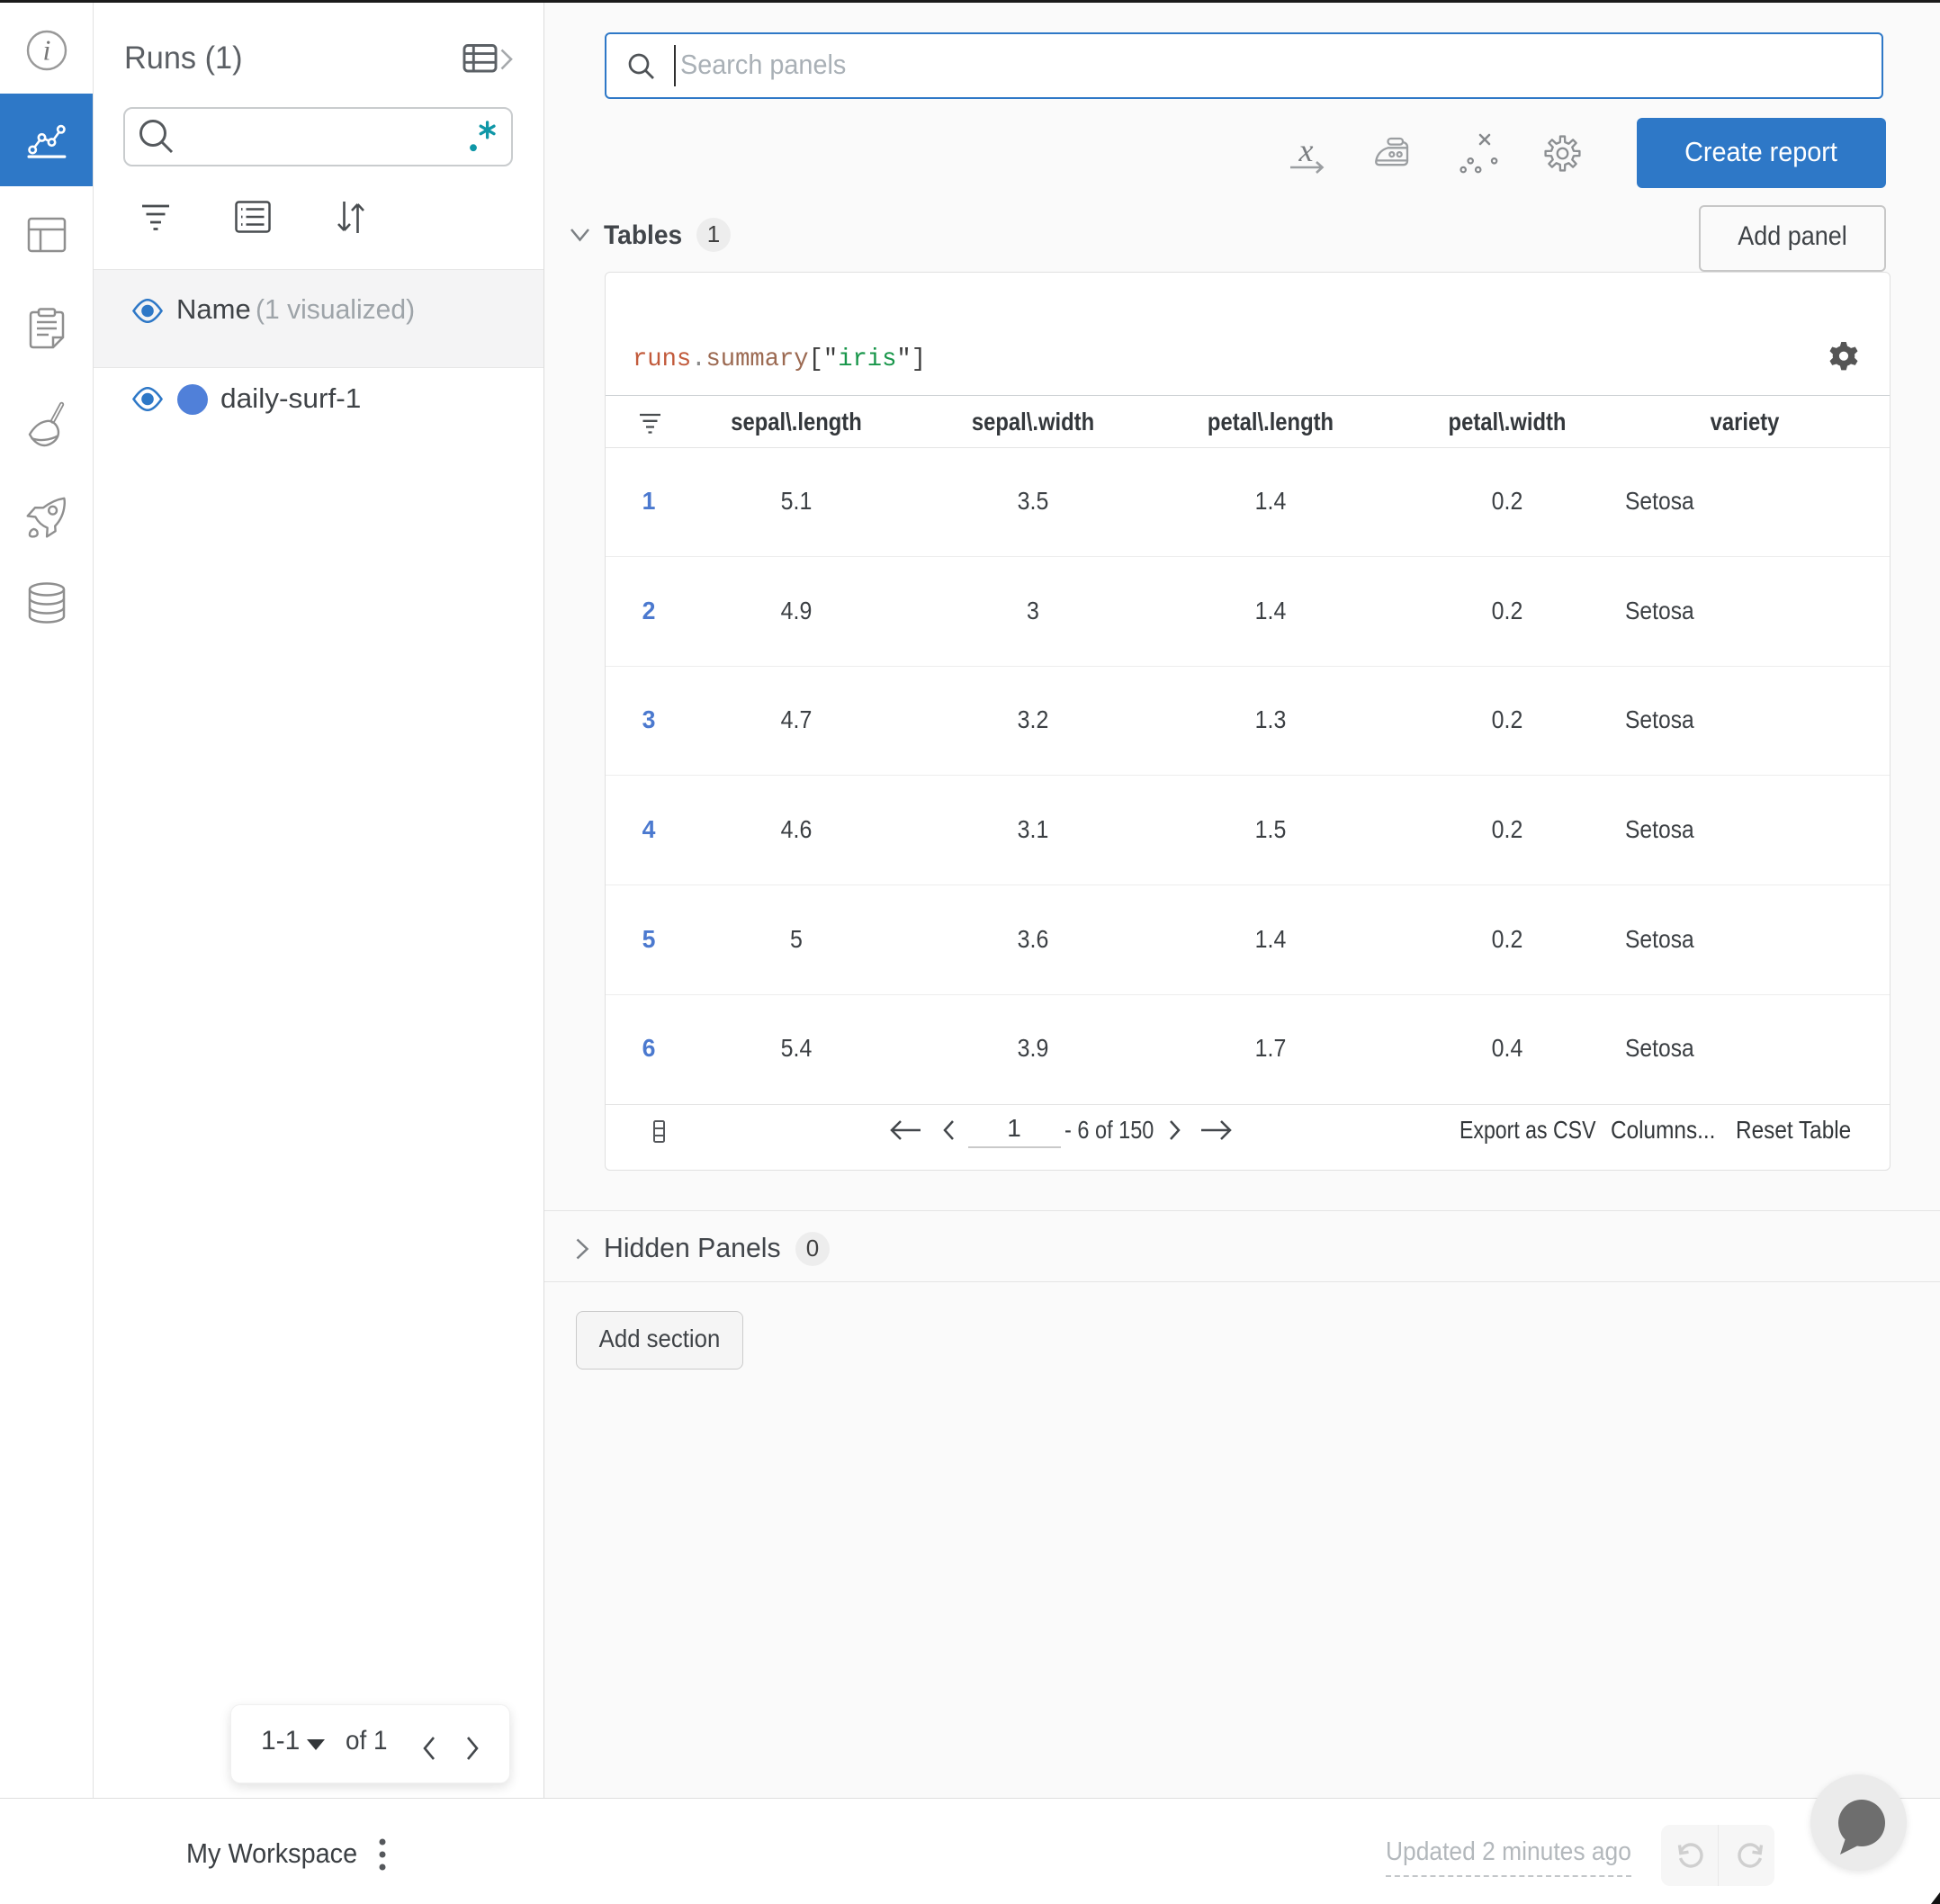 This screenshot has width=1940, height=1904. What do you see at coordinates (47, 50) in the screenshot?
I see `svg-text: i` at bounding box center [47, 50].